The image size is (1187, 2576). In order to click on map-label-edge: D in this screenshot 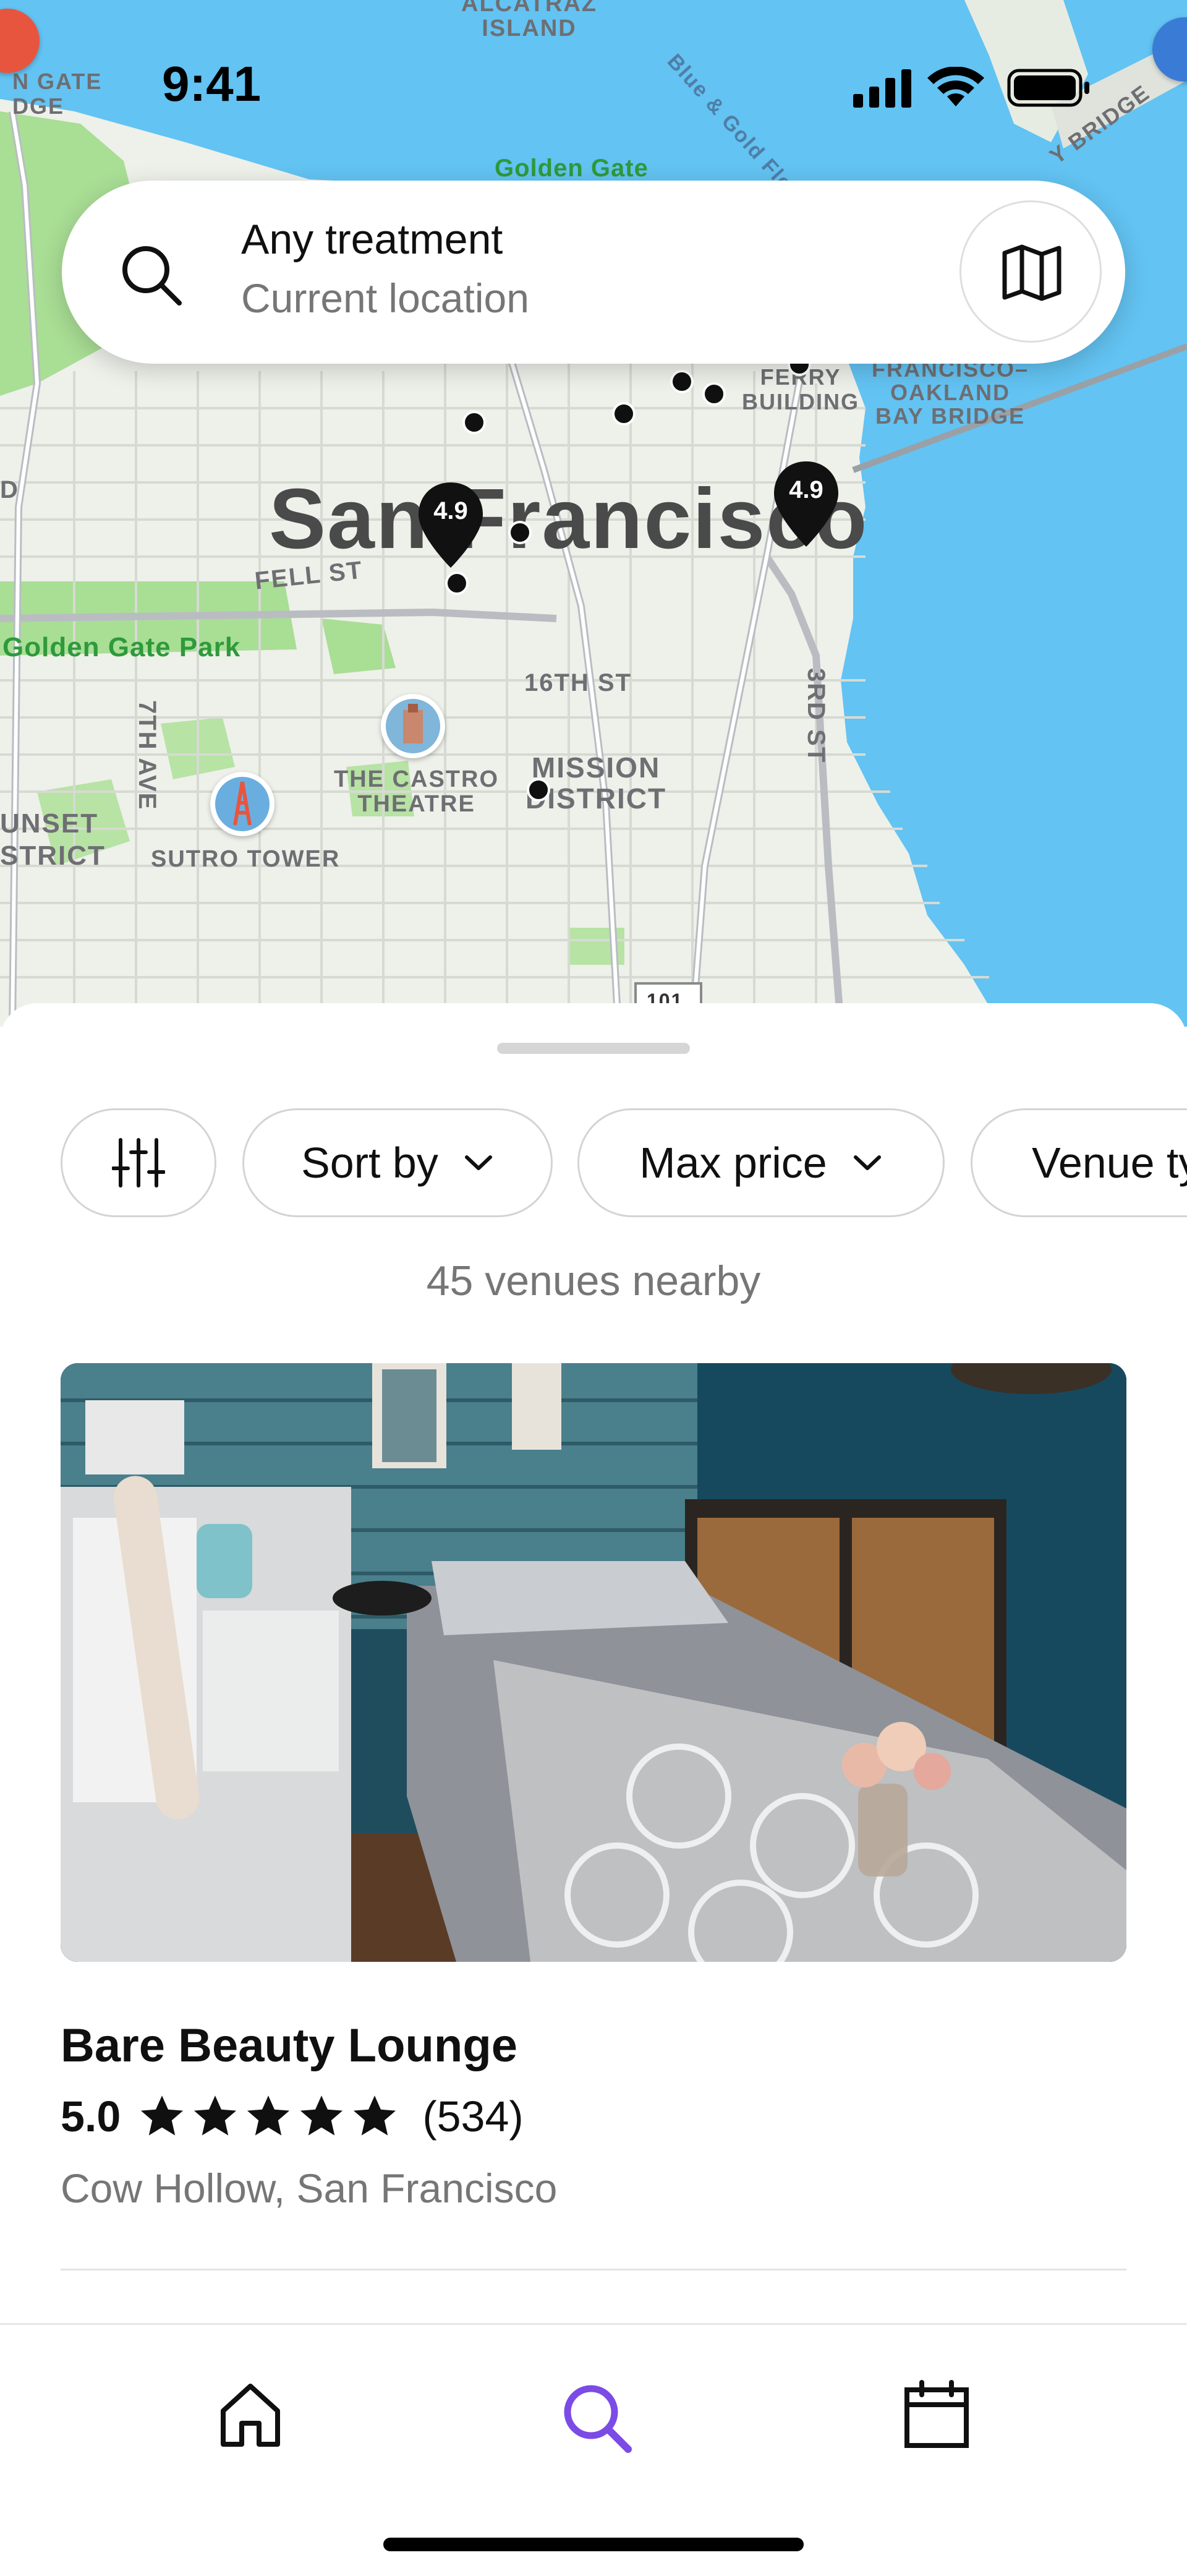, I will do `click(10, 490)`.